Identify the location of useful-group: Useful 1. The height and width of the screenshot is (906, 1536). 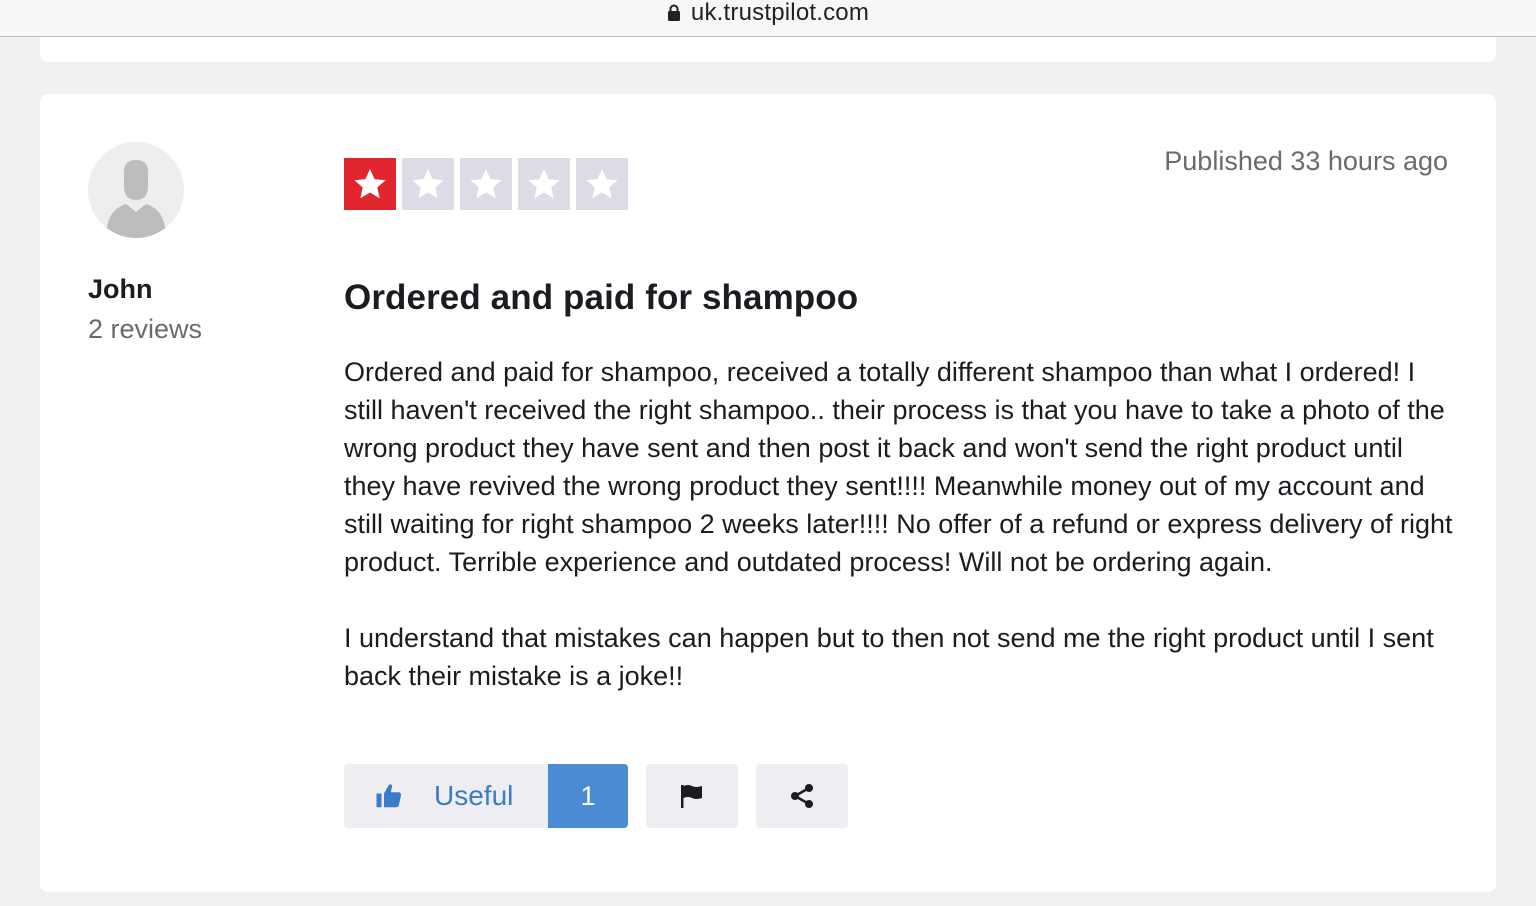
(486, 796).